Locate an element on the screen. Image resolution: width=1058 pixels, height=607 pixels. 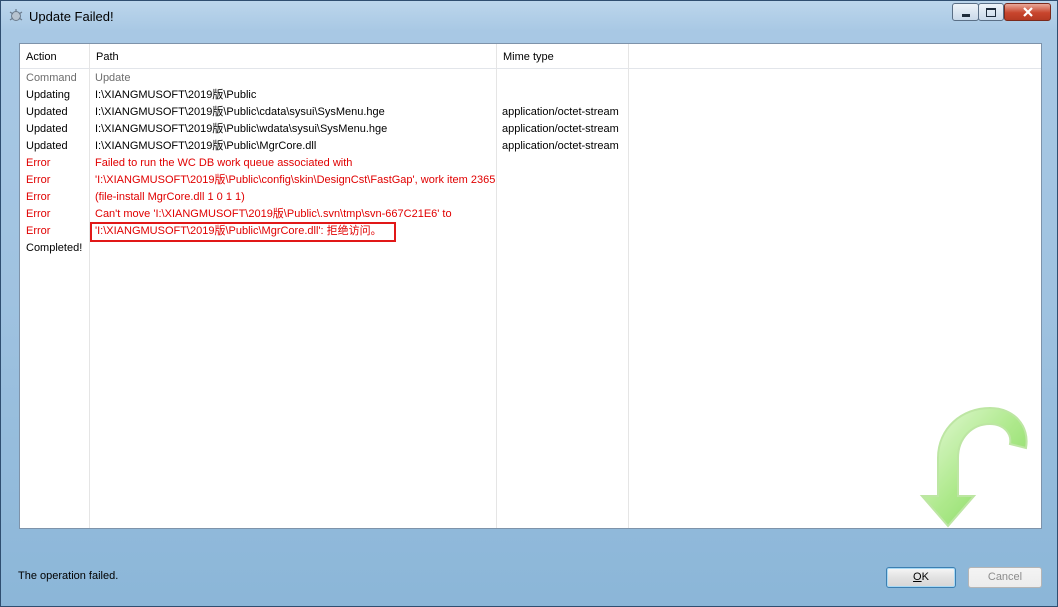
maximize-icon is located at coordinates (991, 12).